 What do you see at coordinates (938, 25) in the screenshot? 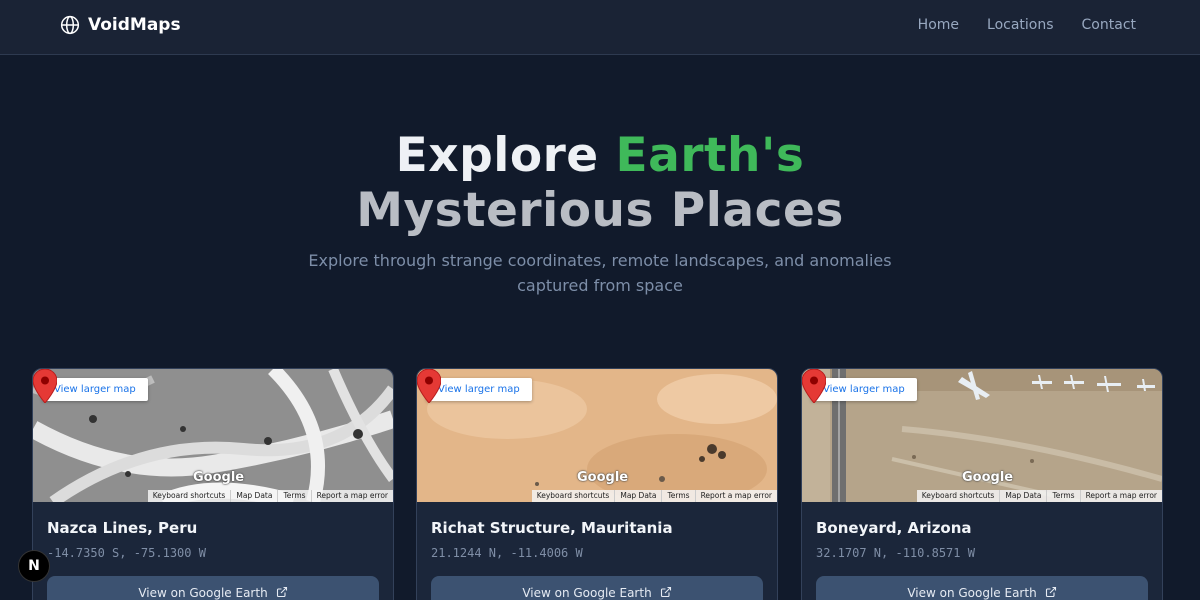
I see `nav-link-home: Home` at bounding box center [938, 25].